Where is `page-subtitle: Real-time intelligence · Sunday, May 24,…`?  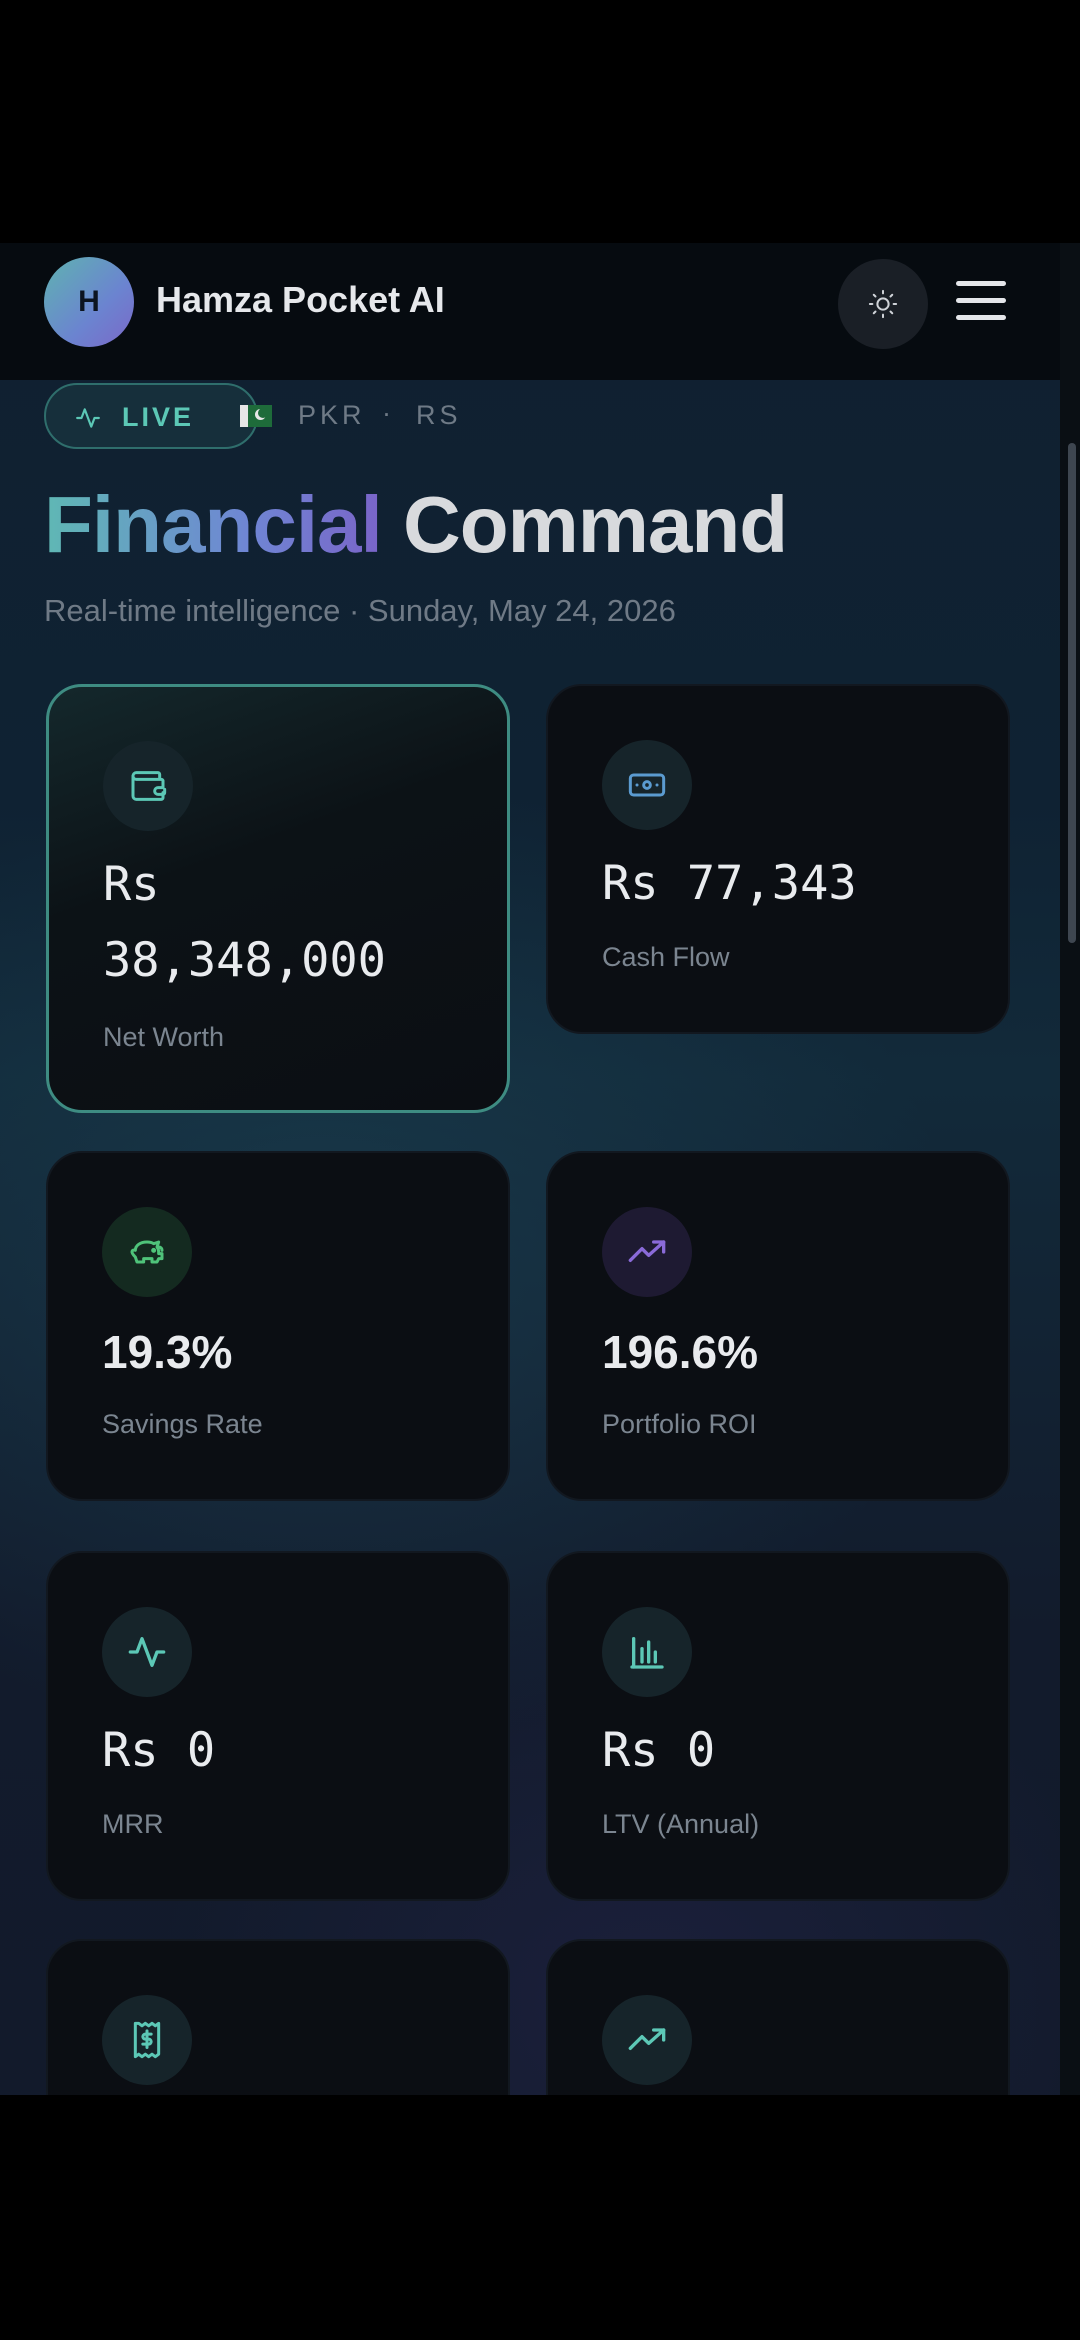
page-subtitle: Real-time intelligence · Sunday, May 24,… is located at coordinates (360, 610).